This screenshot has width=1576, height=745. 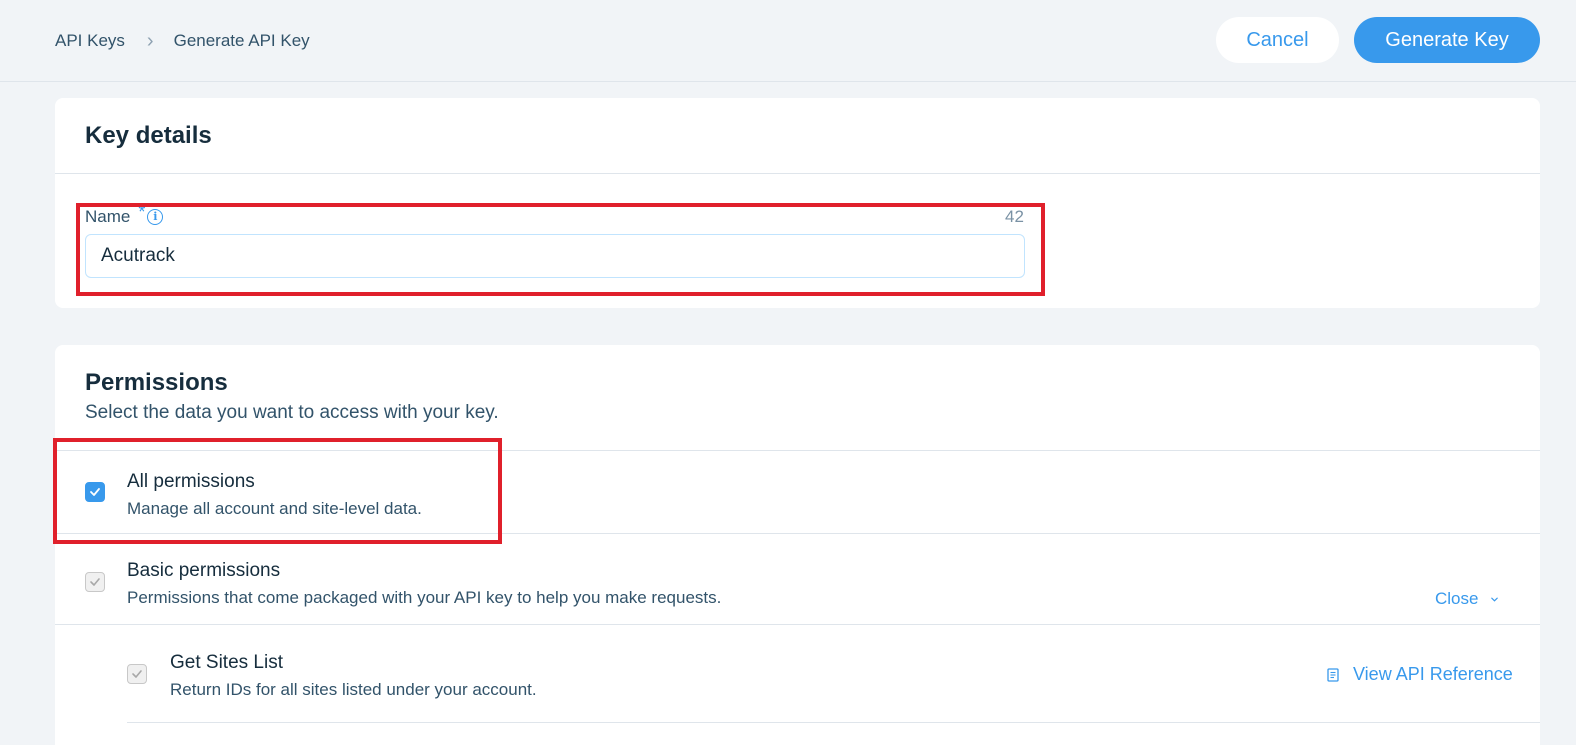 I want to click on chevron-right-icon: ›, so click(x=150, y=41).